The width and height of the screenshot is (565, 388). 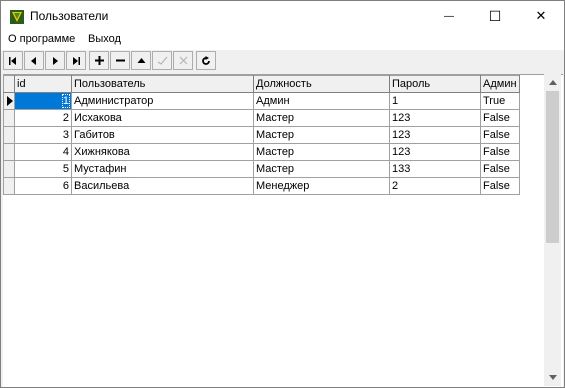 I want to click on cell-admin: True, so click(x=500, y=101).